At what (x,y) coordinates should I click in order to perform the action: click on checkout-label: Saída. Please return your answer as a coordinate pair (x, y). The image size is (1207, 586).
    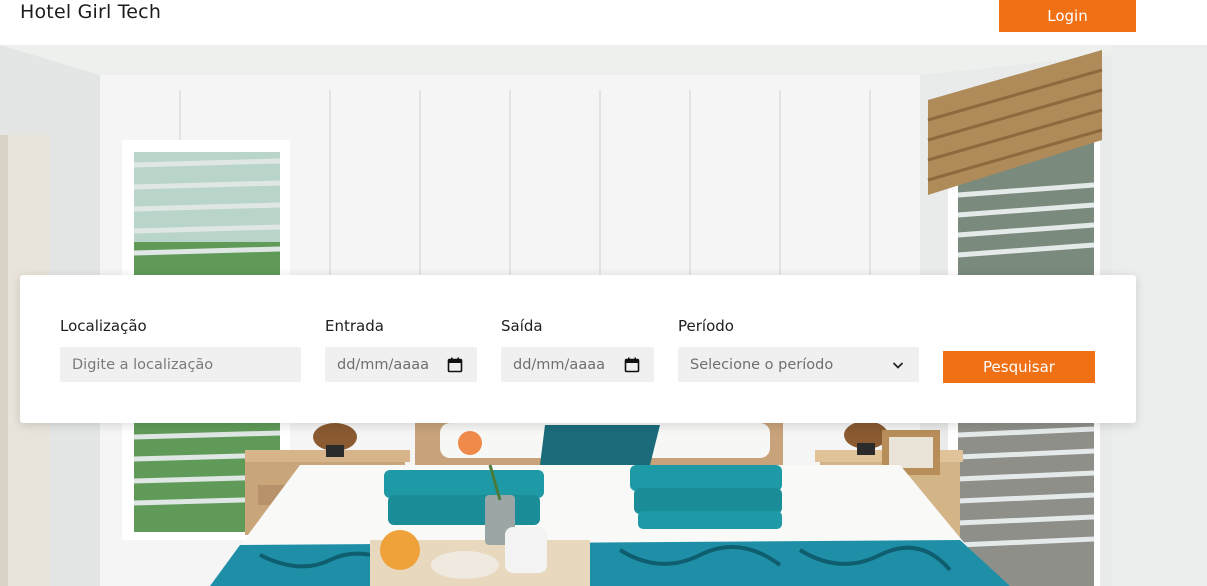
    Looking at the image, I should click on (522, 326).